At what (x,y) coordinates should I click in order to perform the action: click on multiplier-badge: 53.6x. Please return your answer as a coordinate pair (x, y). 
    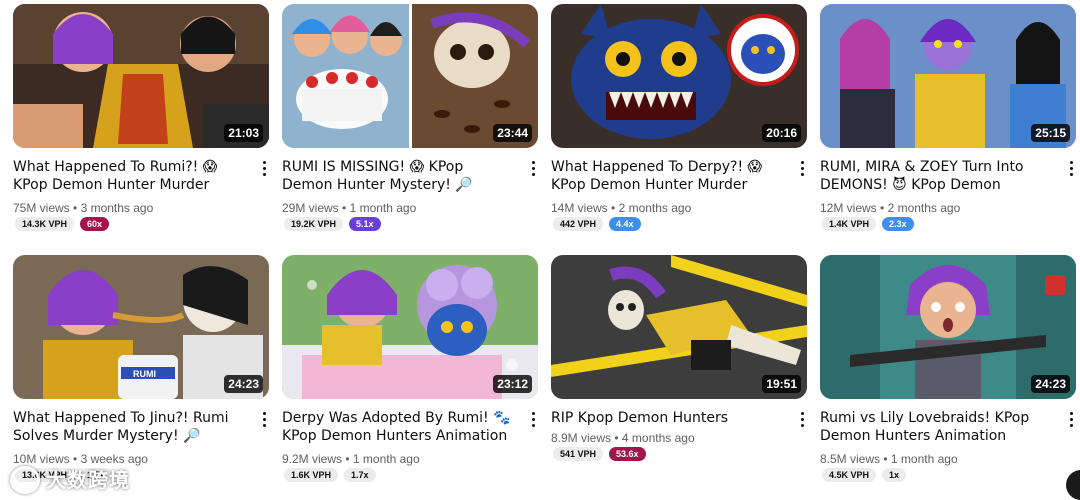
    Looking at the image, I should click on (627, 454).